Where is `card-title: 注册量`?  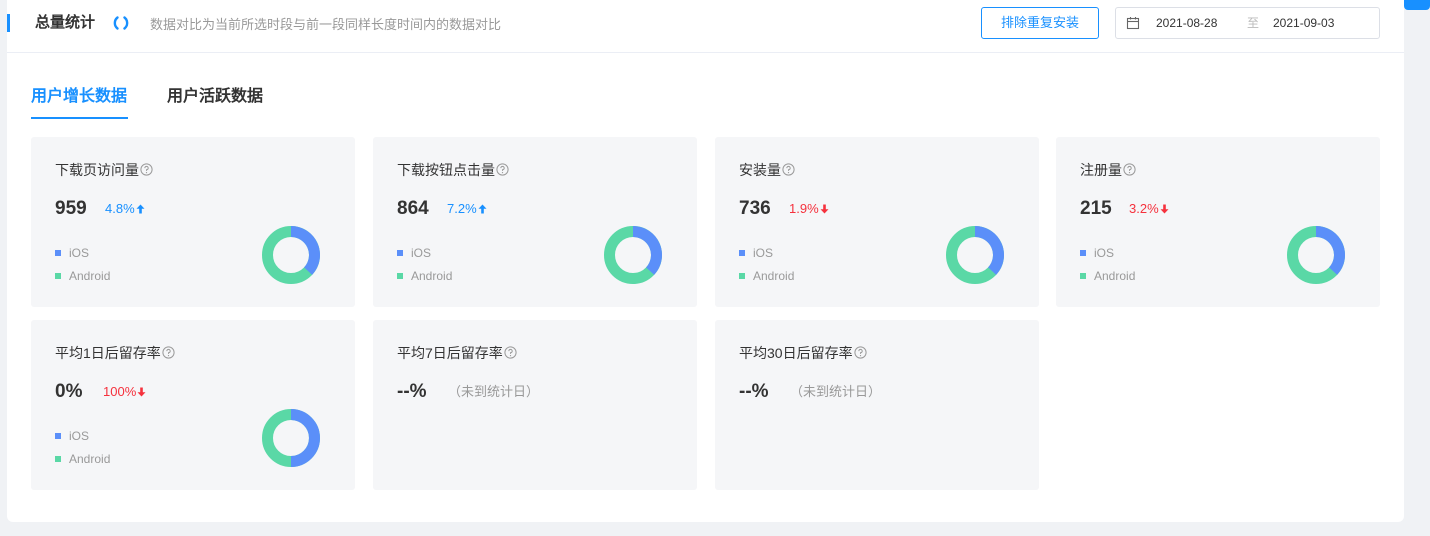 card-title: 注册量 is located at coordinates (1108, 170).